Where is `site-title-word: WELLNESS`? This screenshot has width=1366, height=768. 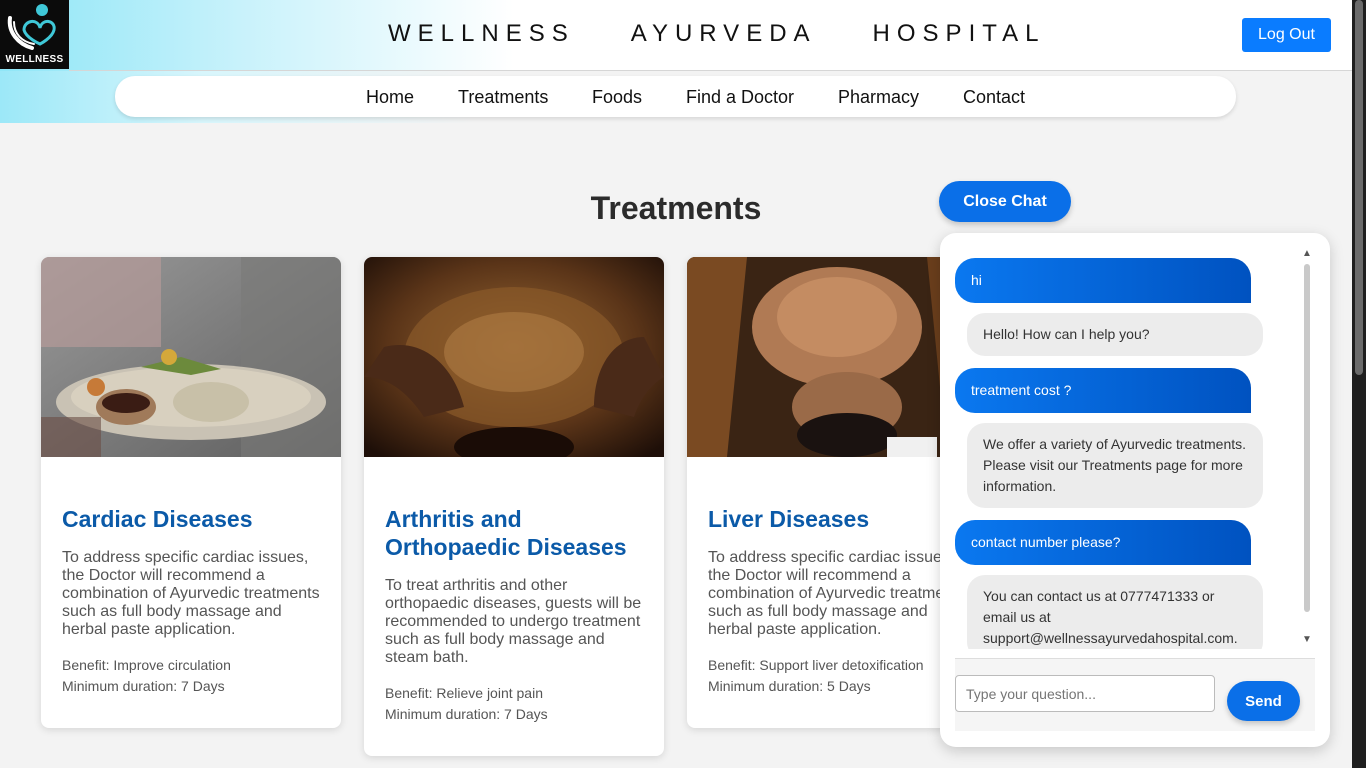 site-title-word: WELLNESS is located at coordinates (481, 33).